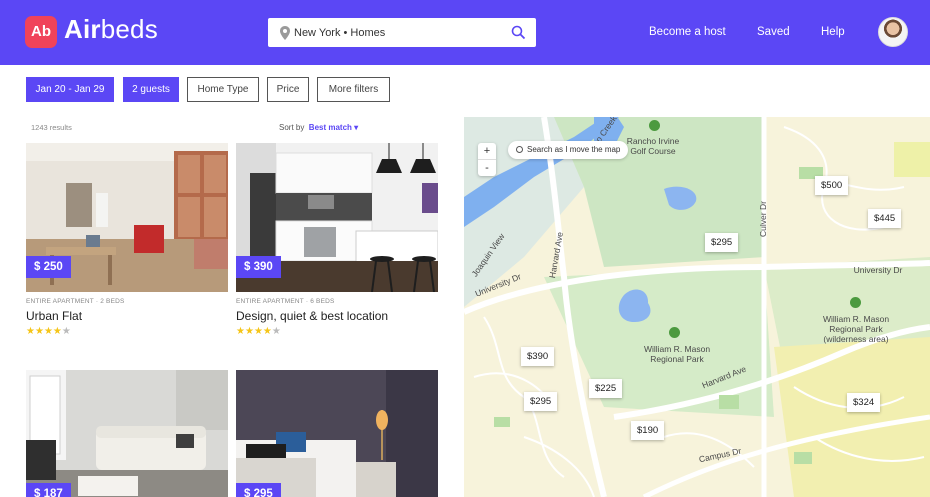 Image resolution: width=930 pixels, height=497 pixels. What do you see at coordinates (75, 301) in the screenshot?
I see `listing-type: ENTIRE APARTMENT · 2 BEDS` at bounding box center [75, 301].